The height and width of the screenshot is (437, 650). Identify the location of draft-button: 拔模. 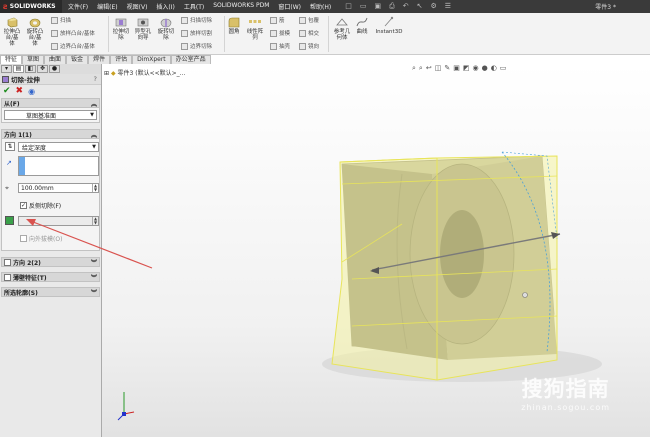
(280, 33).